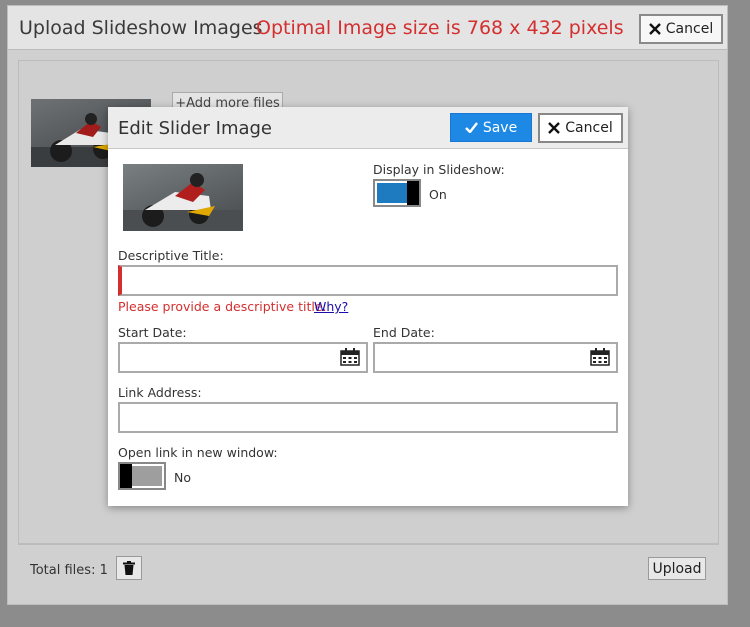  I want to click on upload-button: Upload, so click(677, 568).